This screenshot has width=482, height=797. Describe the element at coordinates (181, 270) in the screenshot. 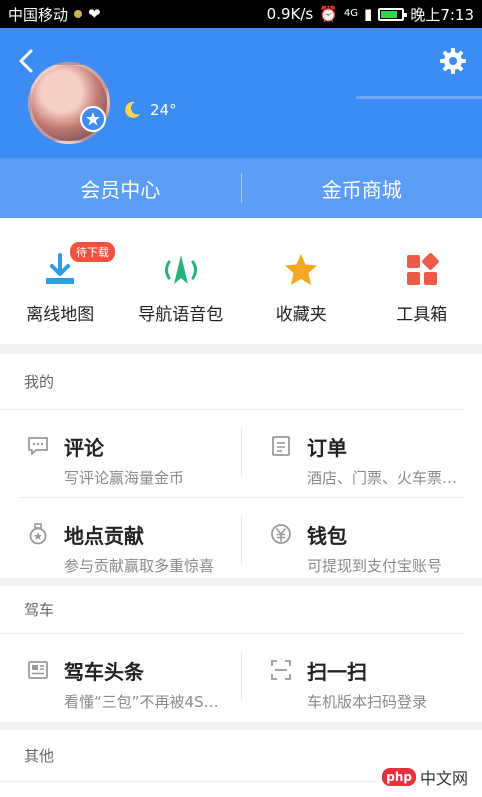

I see `navigation-voice-icon` at that location.